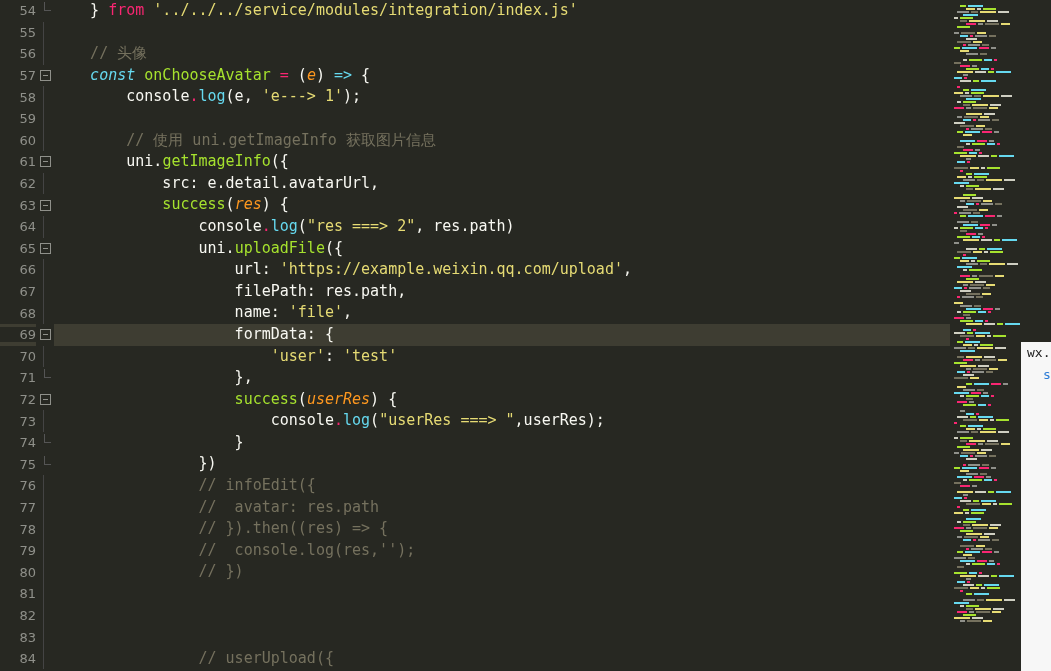 The image size is (1051, 671). Describe the element at coordinates (27, 76) in the screenshot. I see `line-number: 57` at that location.